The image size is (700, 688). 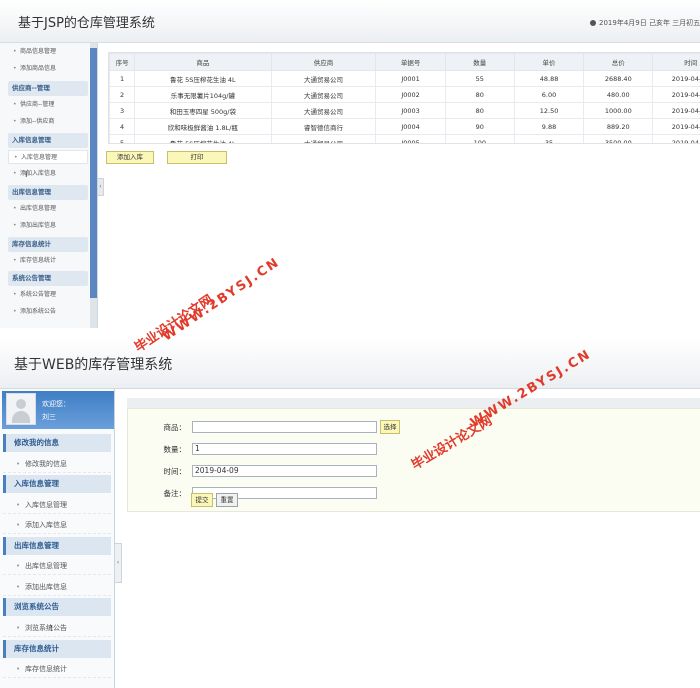 What do you see at coordinates (410, 138) in the screenshot?
I see `table-cell: J0005` at bounding box center [410, 138].